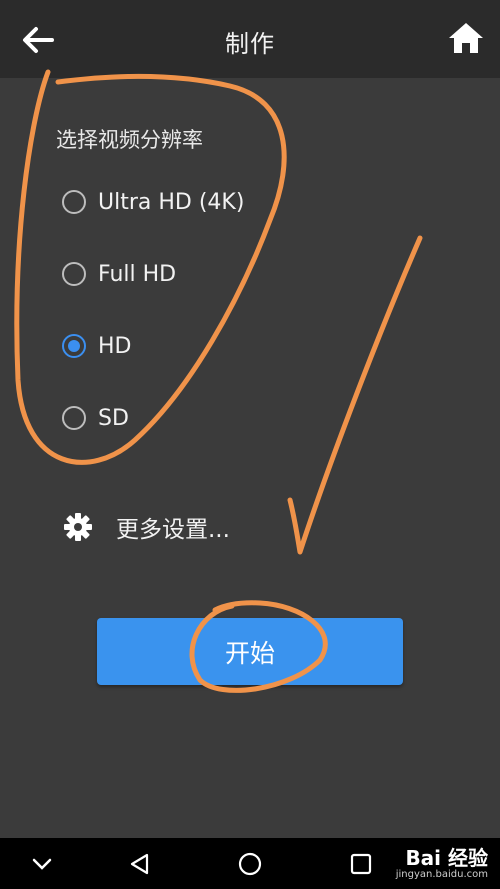 Image resolution: width=500 pixels, height=889 pixels. I want to click on baidu-jingyan-watermark: Bai 经验 jingyan.baidu.com, so click(442, 864).